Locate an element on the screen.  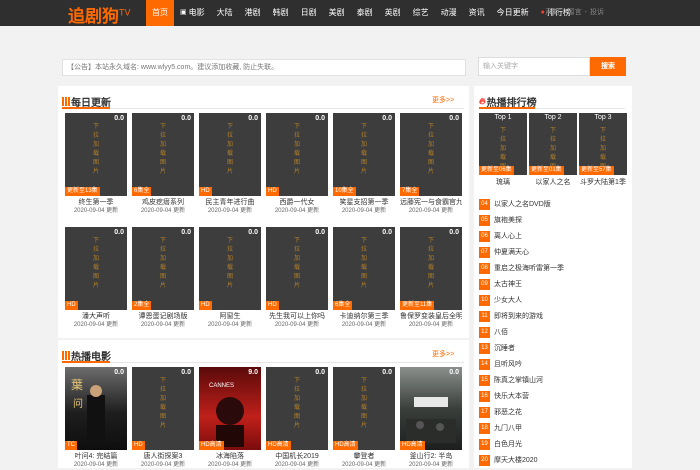
rank-list-item: 20 摩天大楼2020 is located at coordinates (552, 460).